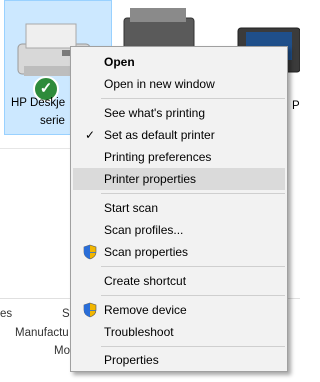 Image resolution: width=320 pixels, height=382 pixels. What do you see at coordinates (296, 106) in the screenshot?
I see `device-label: P` at bounding box center [296, 106].